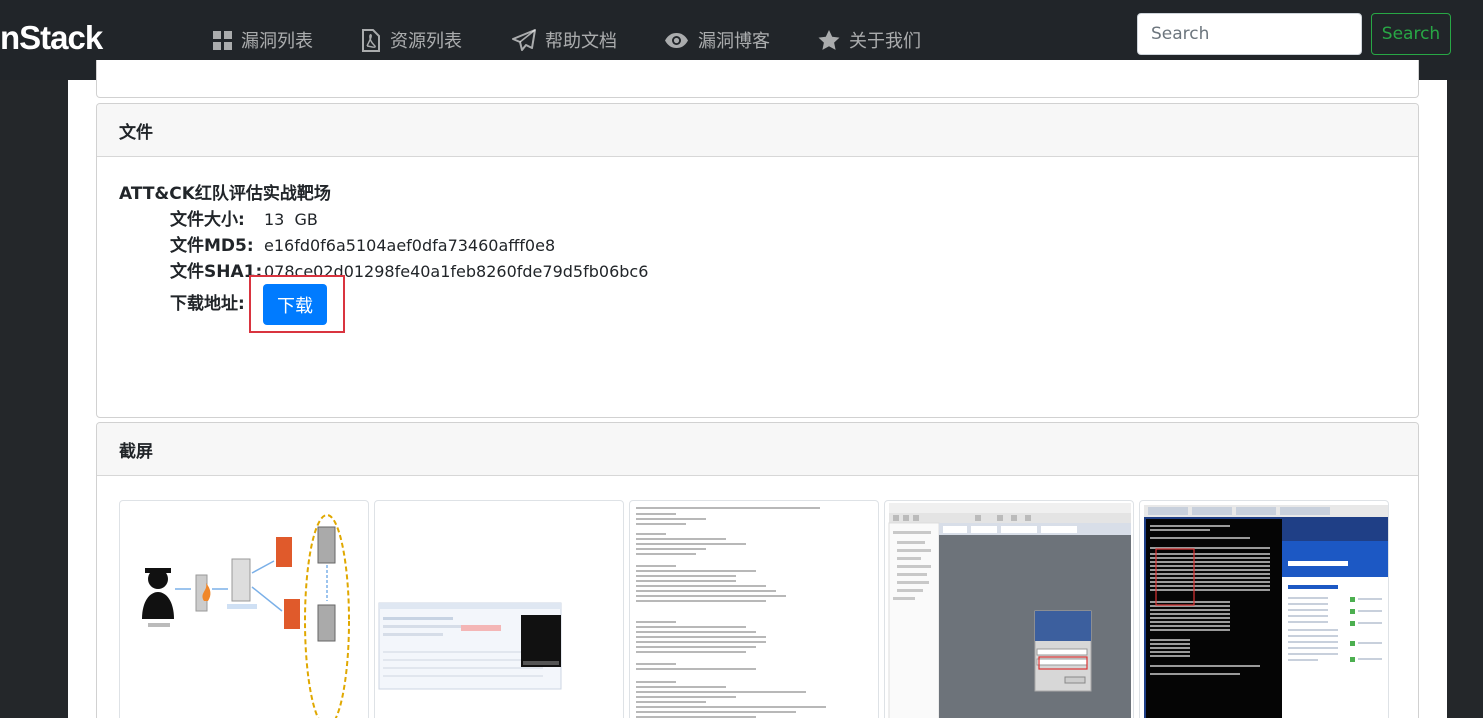 This screenshot has width=1483, height=718. I want to click on file-title: ATT&CK红队评估实战靶场, so click(225, 194).